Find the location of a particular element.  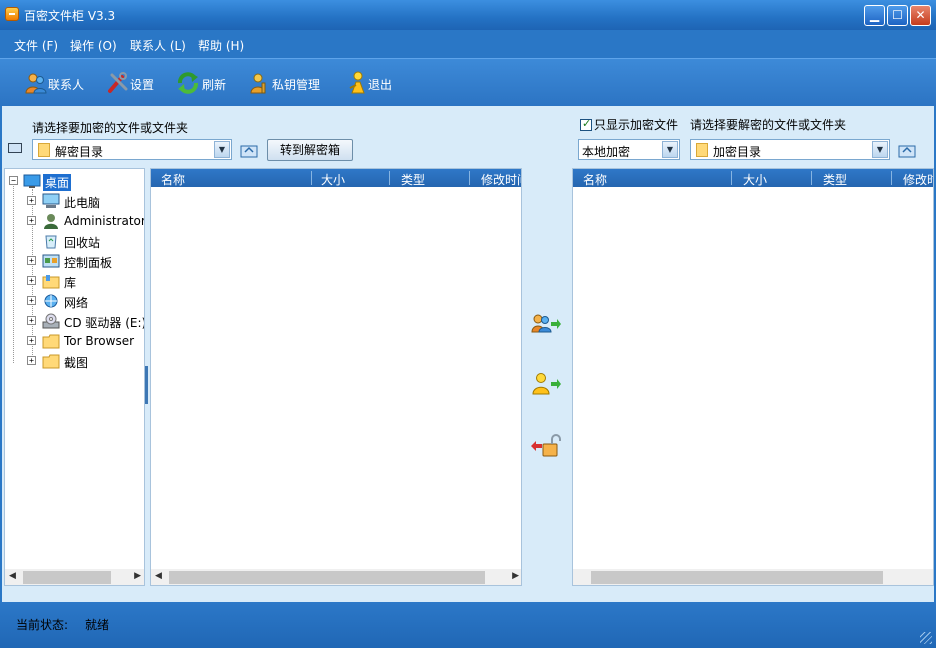

tree-item-recycle-bin: 回收站 is located at coordinates (74, 241).